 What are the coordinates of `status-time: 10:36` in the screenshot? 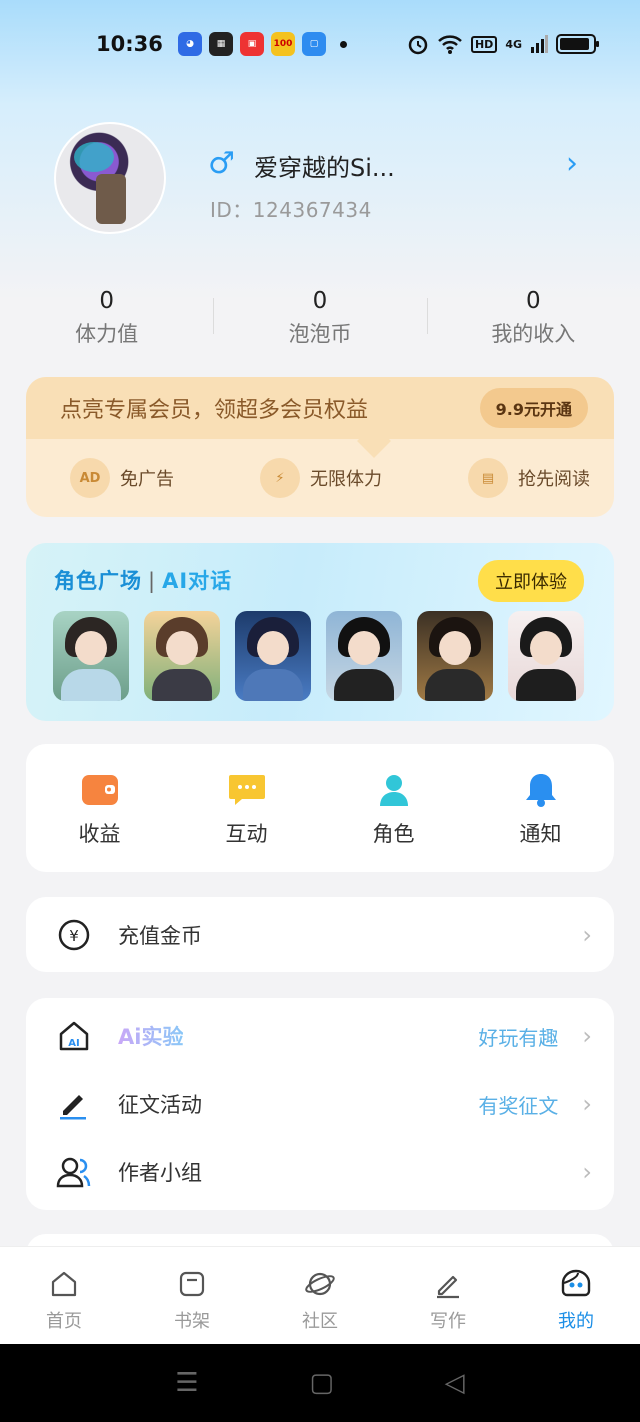 It's located at (129, 44).